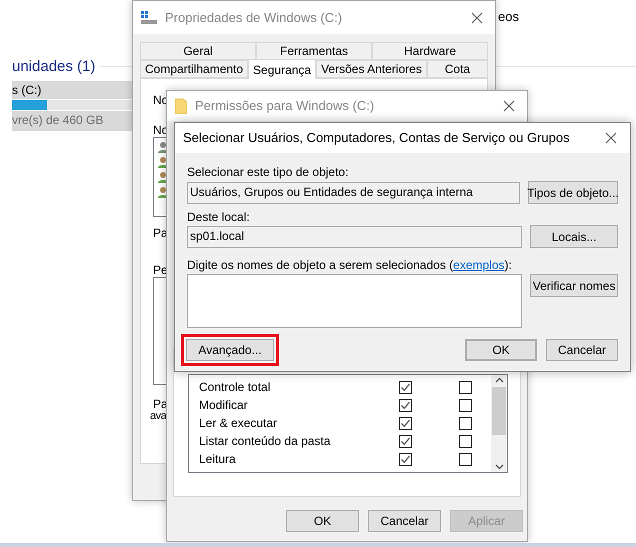  I want to click on free-space-text: vre(s) de 460 GB, so click(58, 120).